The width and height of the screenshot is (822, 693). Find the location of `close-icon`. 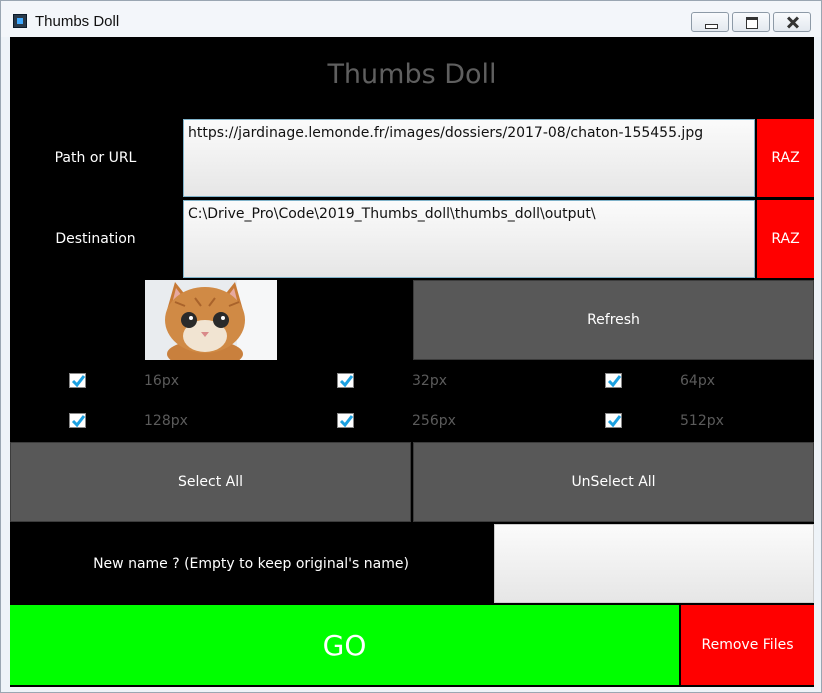

close-icon is located at coordinates (792, 22).